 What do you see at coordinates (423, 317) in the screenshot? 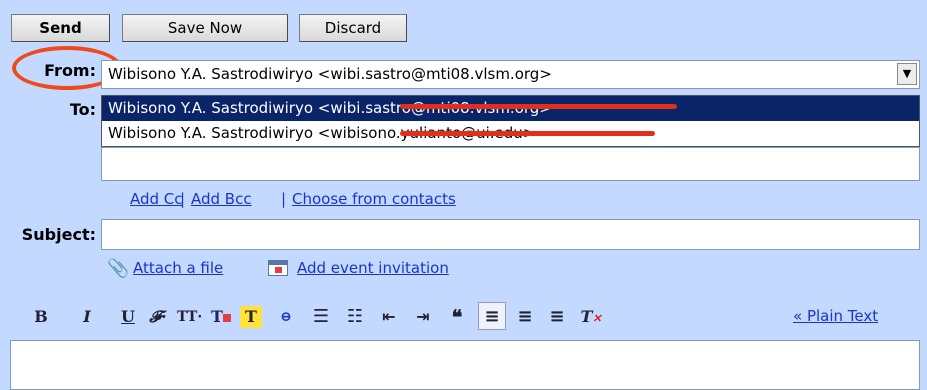
I see `indent-more-icon: ⇥` at bounding box center [423, 317].